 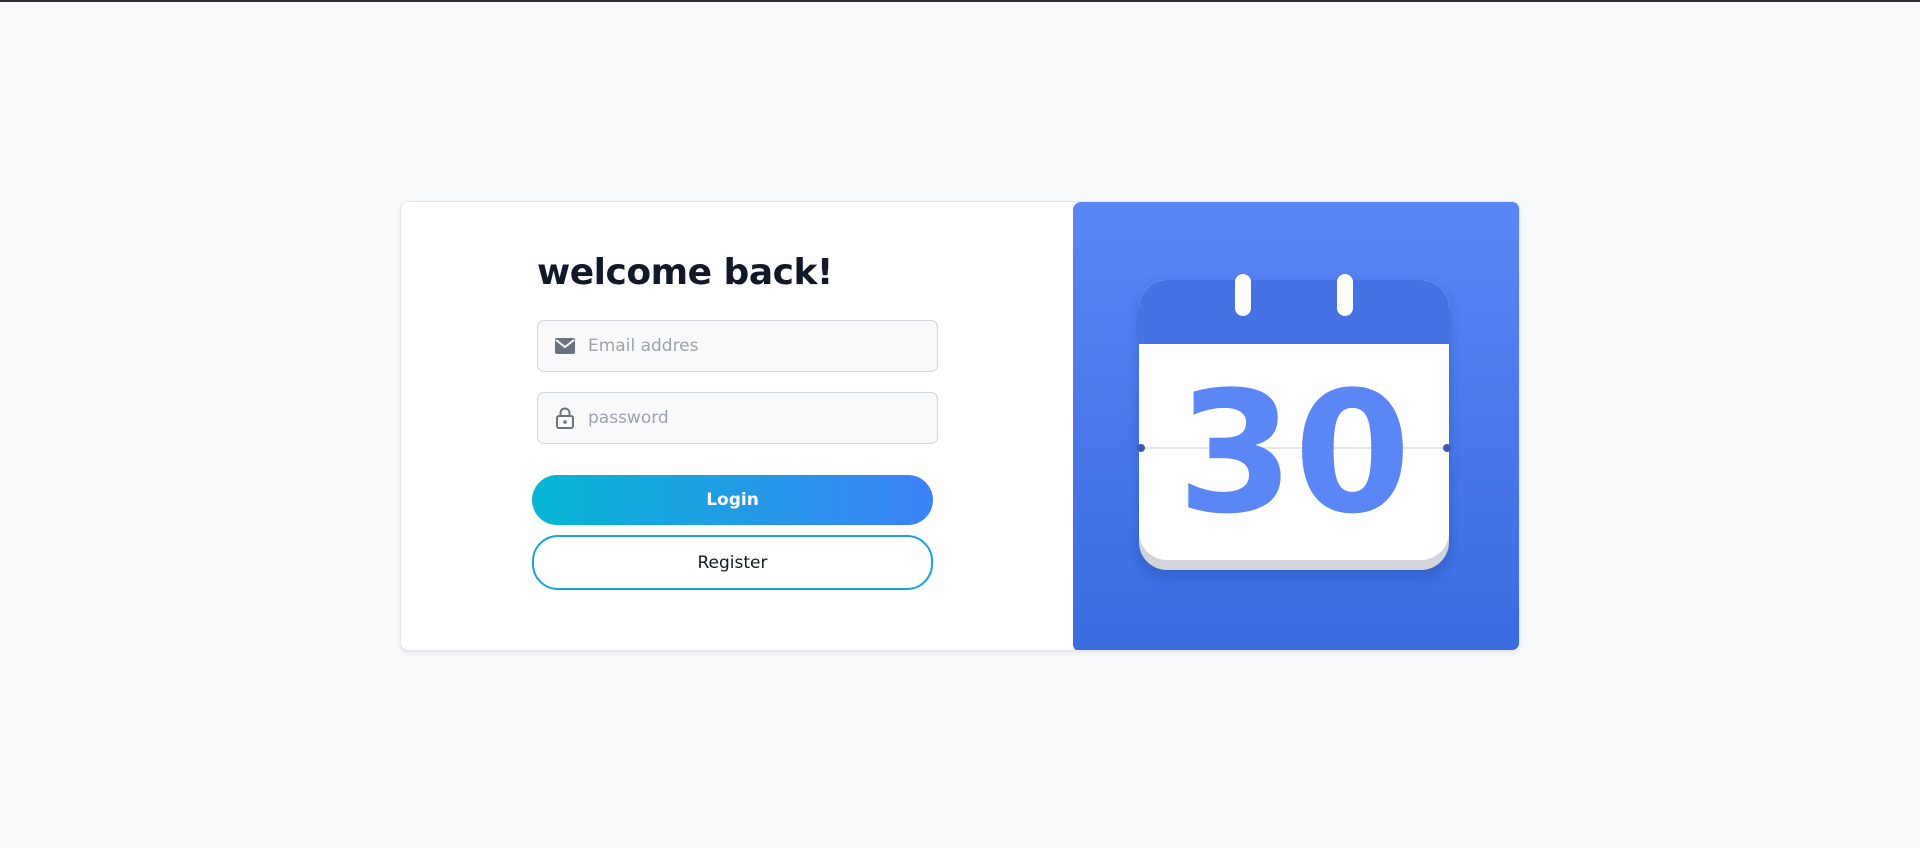 What do you see at coordinates (762, 346) in the screenshot?
I see `email-input` at bounding box center [762, 346].